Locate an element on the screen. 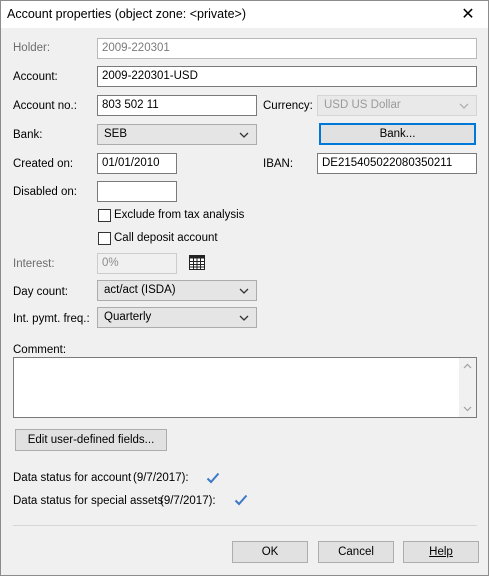 This screenshot has height=576, width=489. comment-scrollbar is located at coordinates (467, 387).